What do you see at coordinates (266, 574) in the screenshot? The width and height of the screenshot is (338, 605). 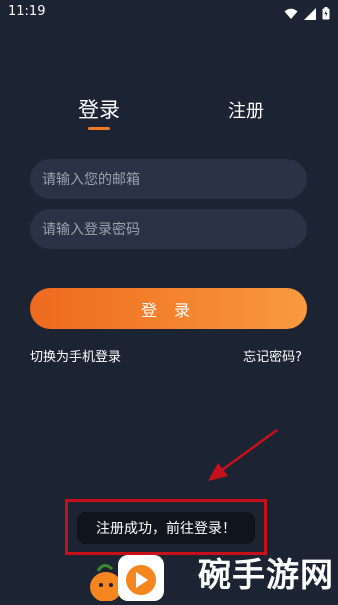 I see `watermark-text: 碗手游网` at bounding box center [266, 574].